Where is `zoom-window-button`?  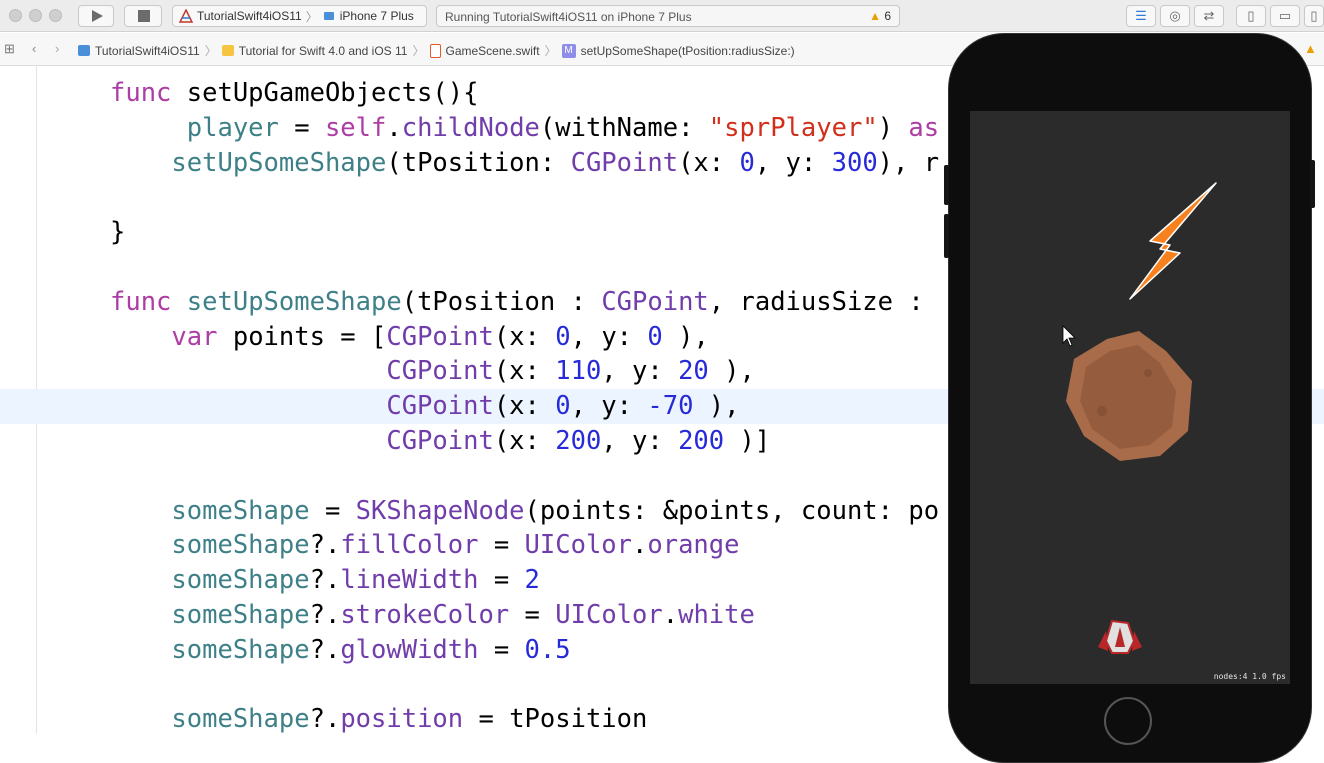 zoom-window-button is located at coordinates (55, 15).